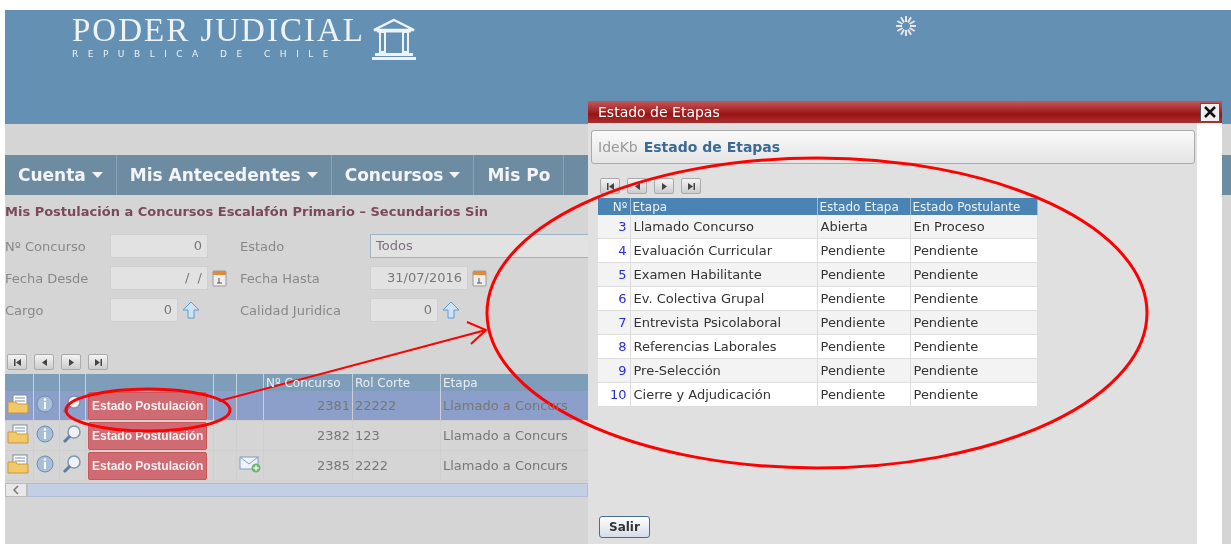  Describe the element at coordinates (614, 394) in the screenshot. I see `row-number: 10` at that location.